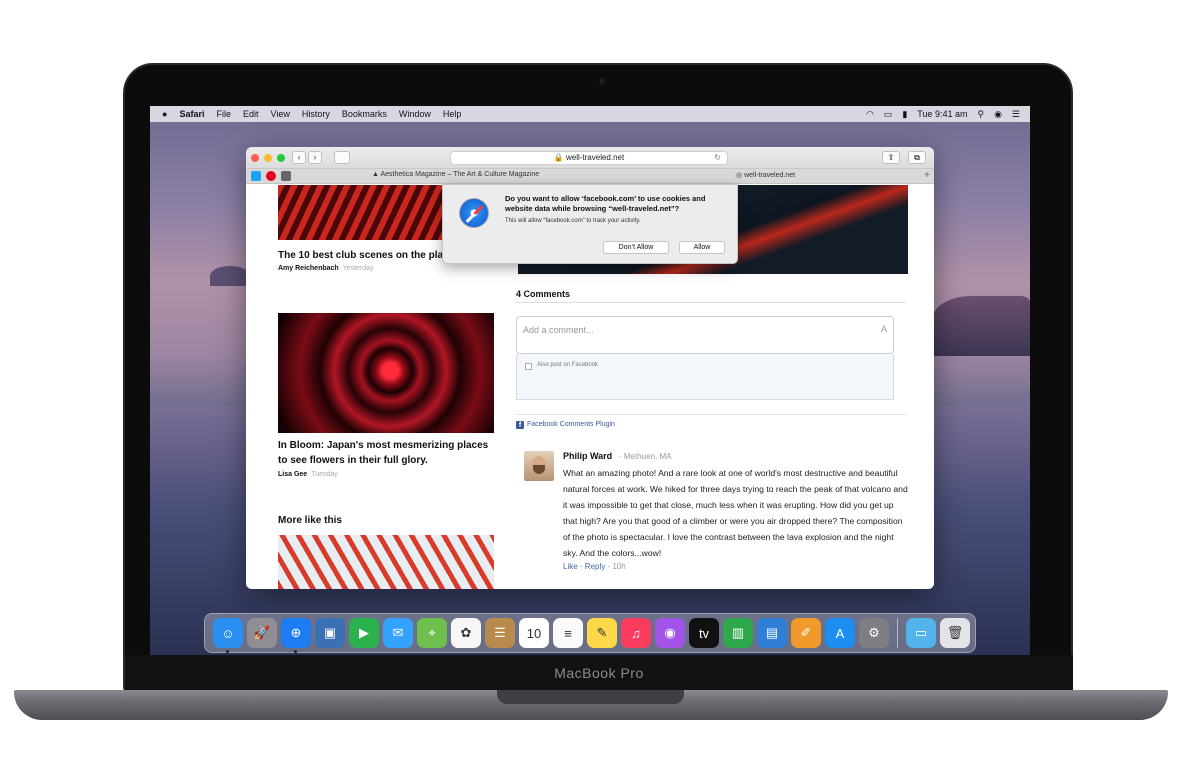 The image size is (1200, 763). I want to click on tab-well-traveled: ◎ well-traveled.net, so click(765, 175).